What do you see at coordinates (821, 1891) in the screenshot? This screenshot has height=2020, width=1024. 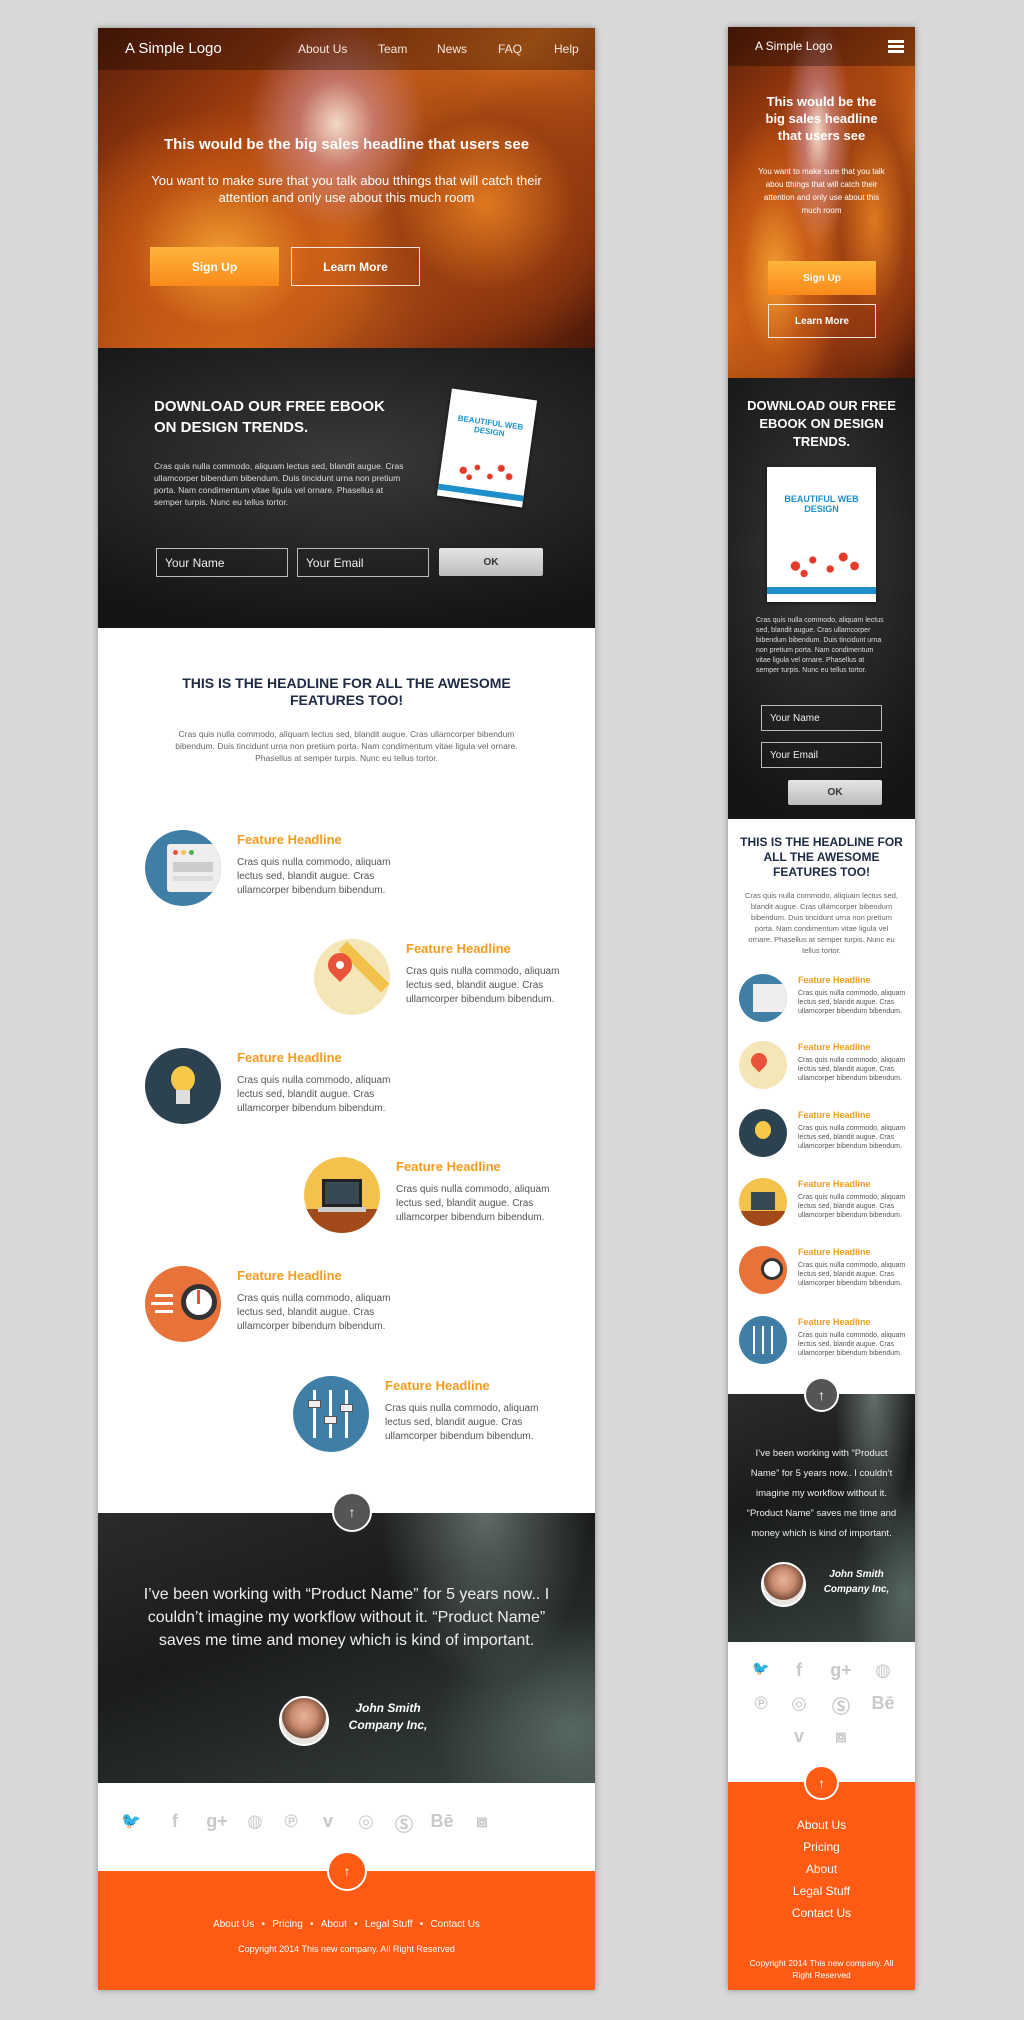 I see `mobile-footer-link-legal: Legal Stuff` at bounding box center [821, 1891].